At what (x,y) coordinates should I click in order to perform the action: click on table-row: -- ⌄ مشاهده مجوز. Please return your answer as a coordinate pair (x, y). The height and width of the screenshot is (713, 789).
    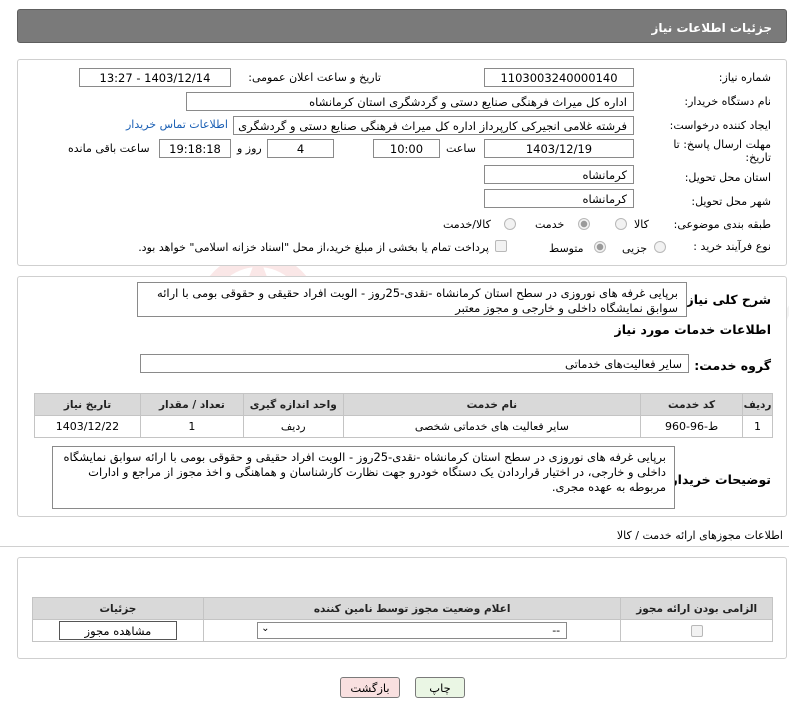
    Looking at the image, I should click on (402, 630).